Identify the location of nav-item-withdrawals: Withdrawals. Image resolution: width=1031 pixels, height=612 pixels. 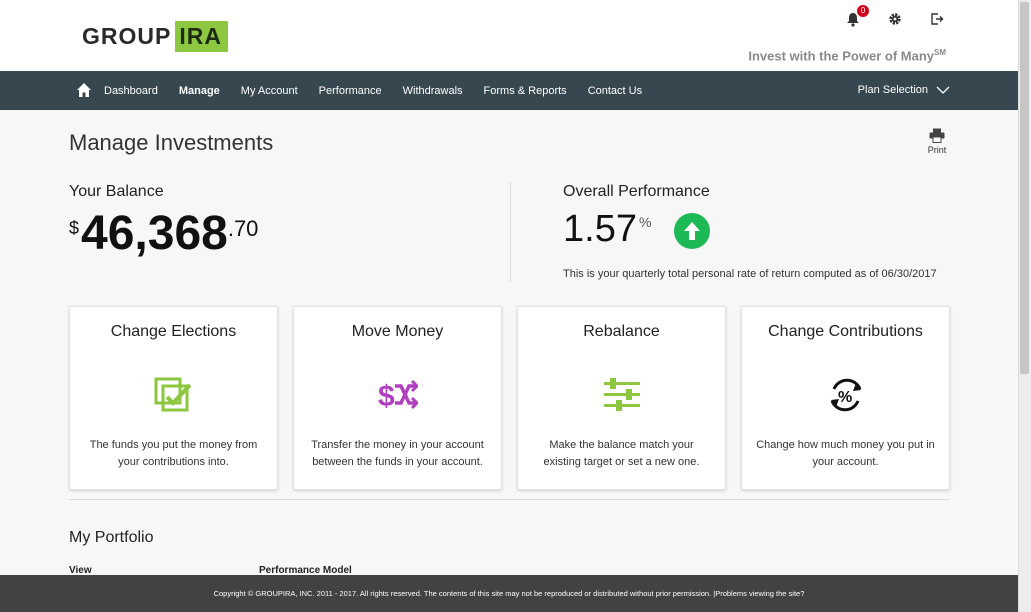
(433, 91).